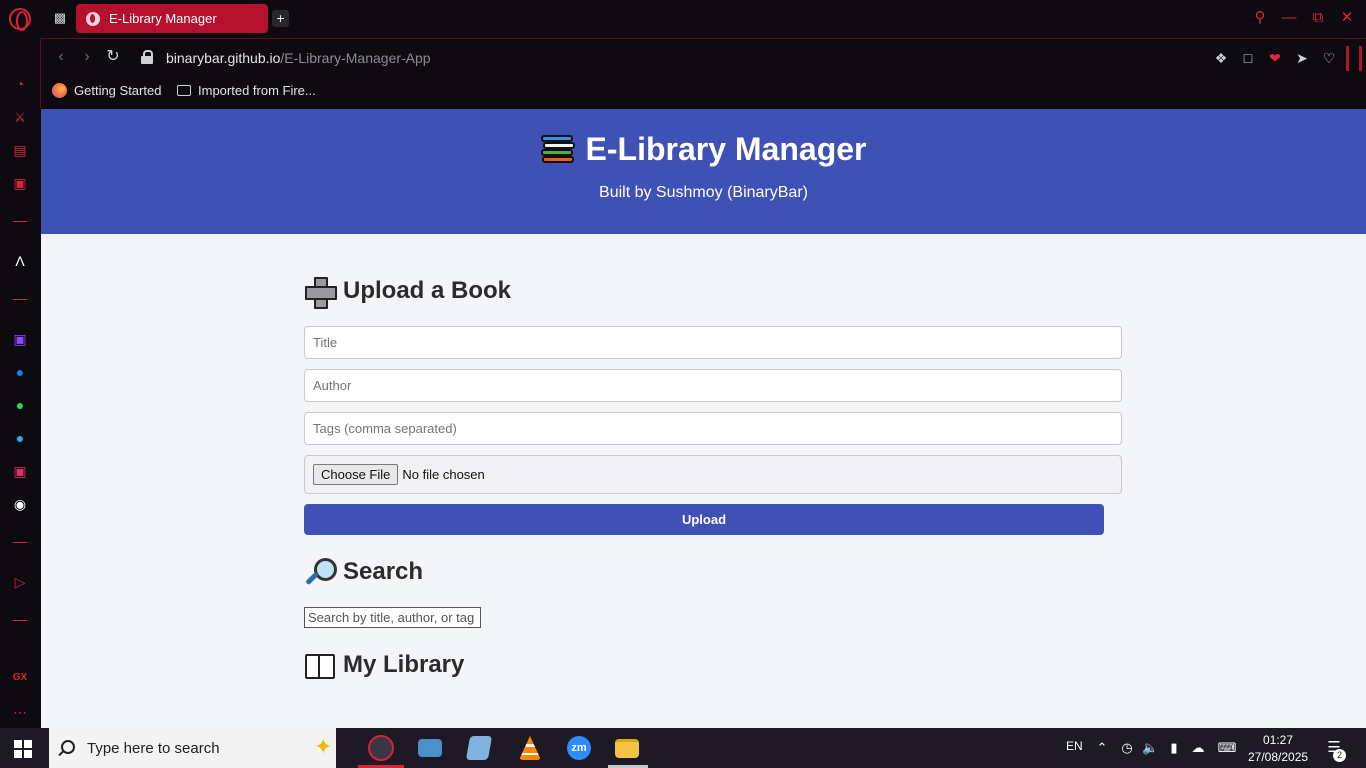 This screenshot has height=768, width=1366. I want to click on page-subtitle: Built by Sushmoy (BinaryBar), so click(703, 192).